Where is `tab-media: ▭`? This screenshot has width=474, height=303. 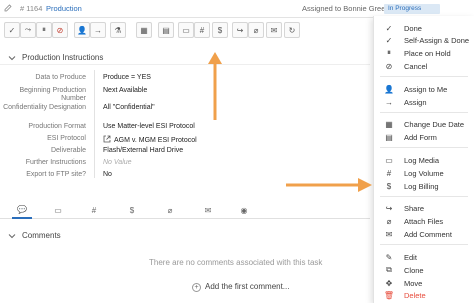
tab-media: ▭ is located at coordinates (58, 210).